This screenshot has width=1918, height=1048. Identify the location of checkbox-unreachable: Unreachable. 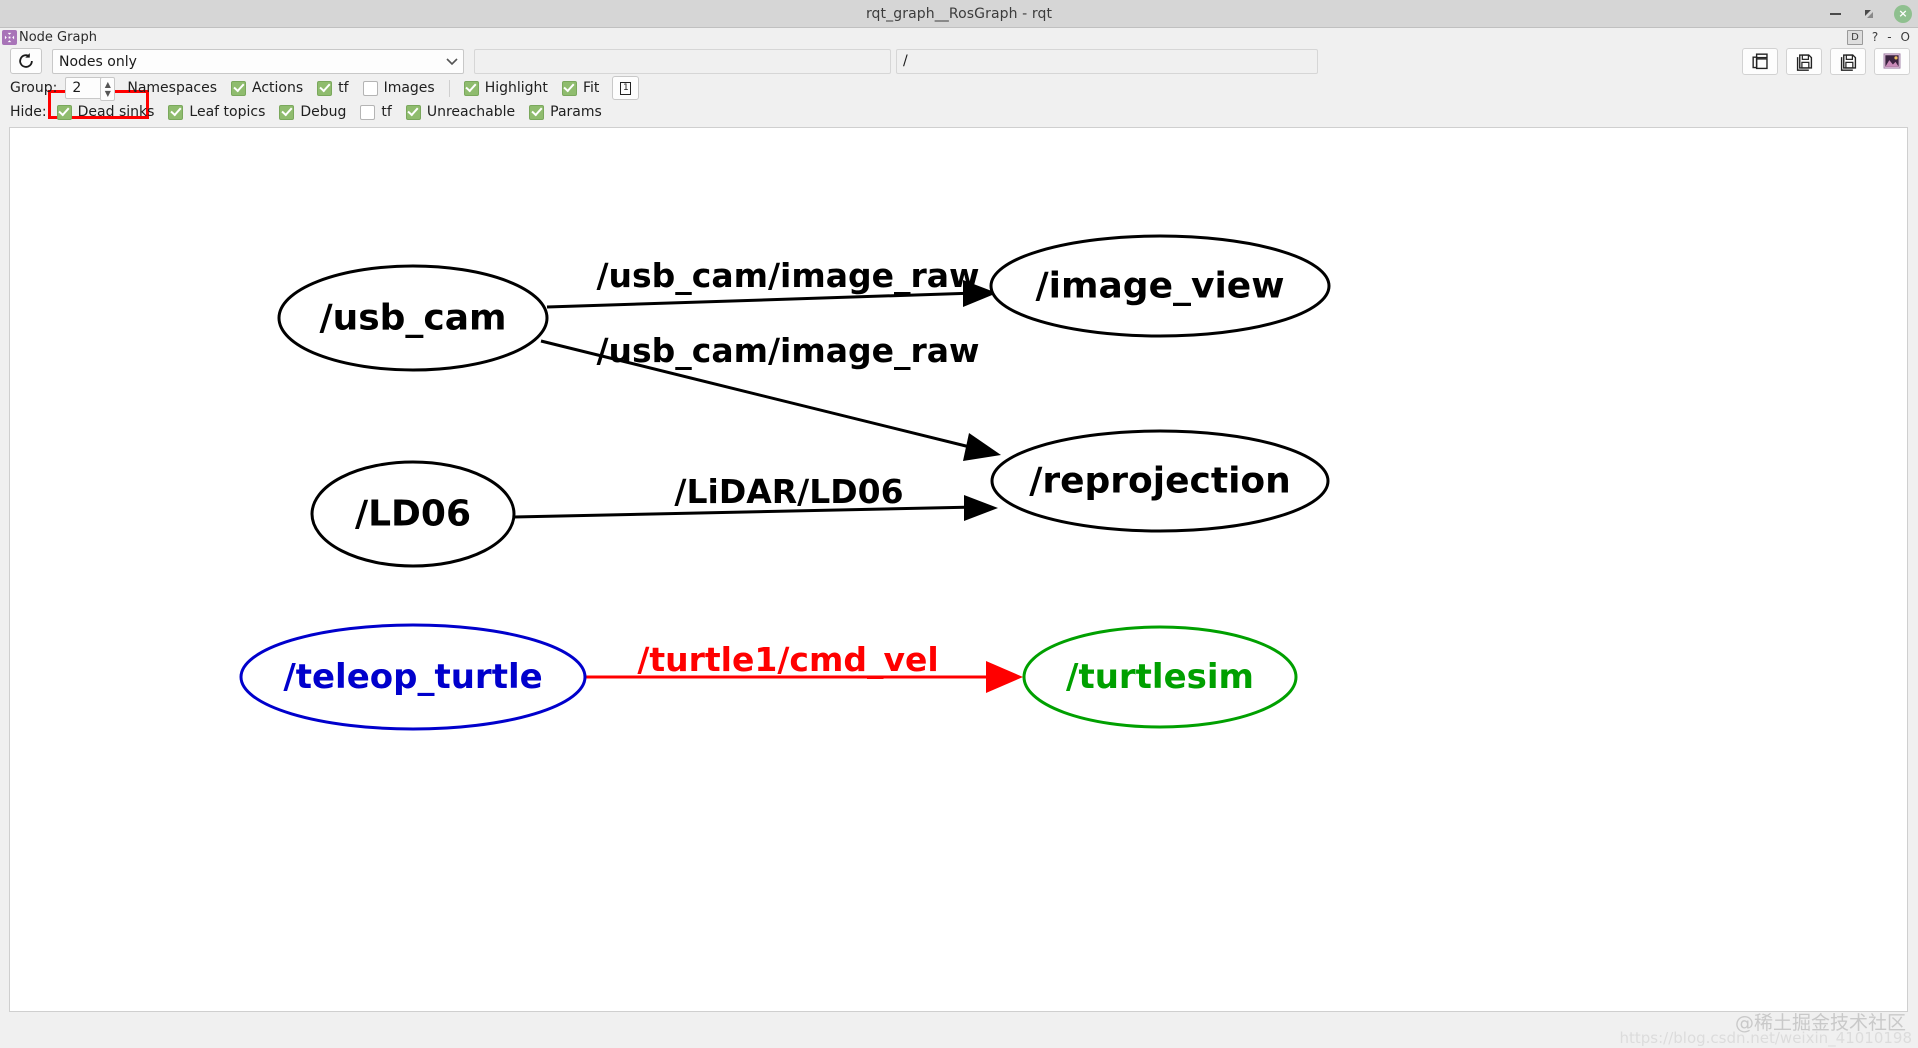
(460, 112).